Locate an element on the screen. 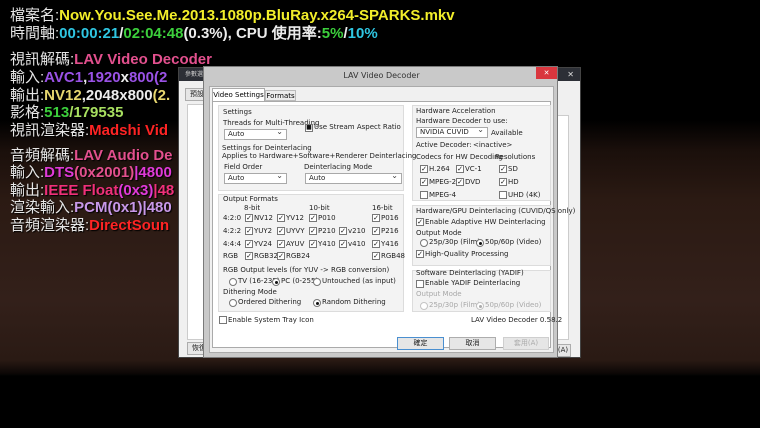  output-formats-title: Output Formats is located at coordinates (250, 199).